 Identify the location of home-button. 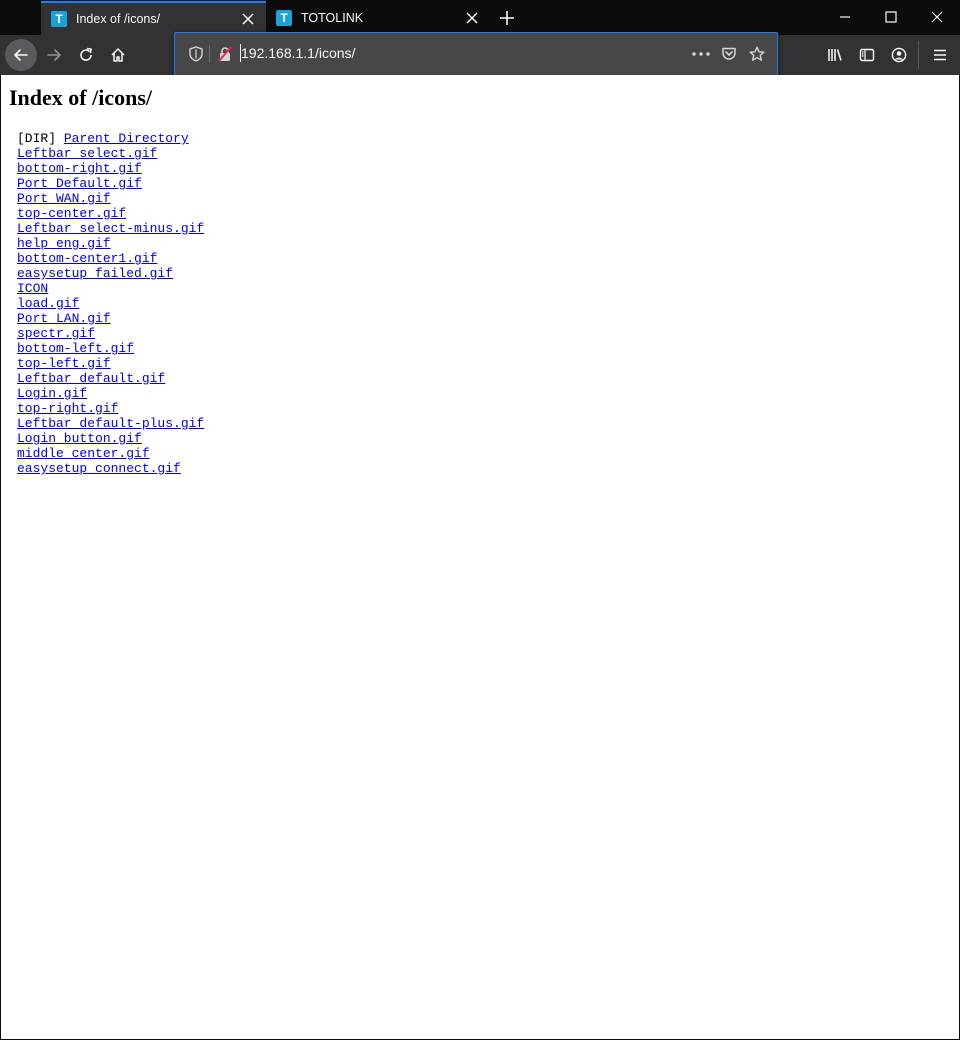
(118, 55).